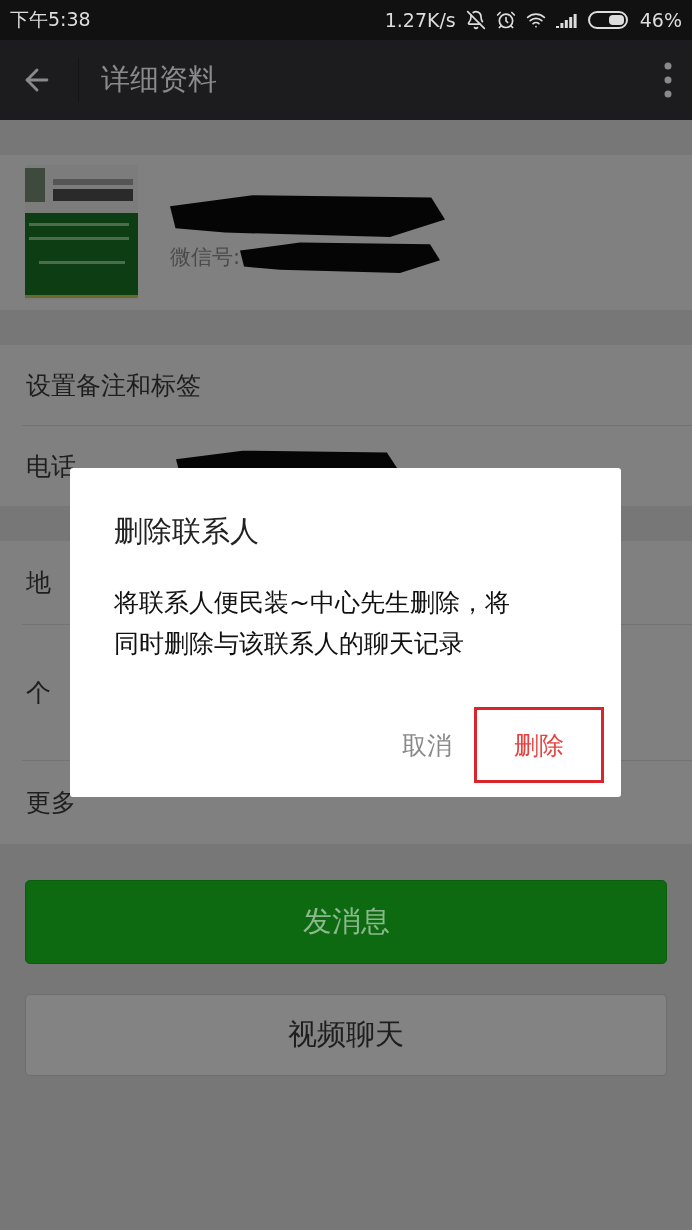 The width and height of the screenshot is (692, 1230). Describe the element at coordinates (113, 385) in the screenshot. I see `row-label: 设置备注和标签` at that location.